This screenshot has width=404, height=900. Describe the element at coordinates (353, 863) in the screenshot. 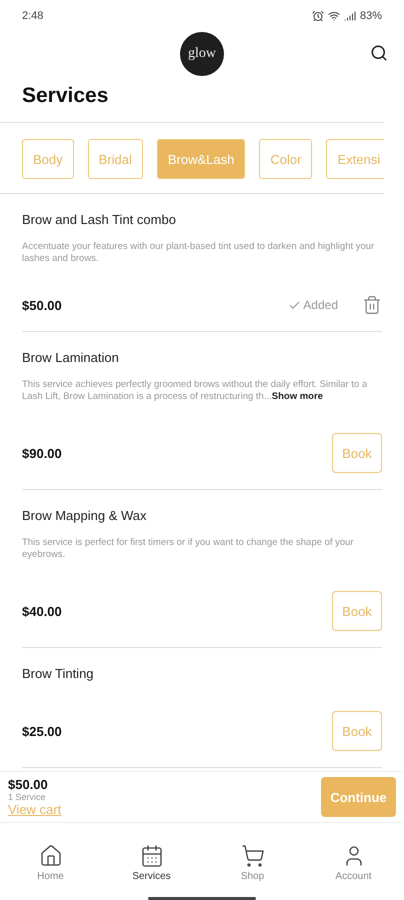

I see `nav-tab: Account` at that location.